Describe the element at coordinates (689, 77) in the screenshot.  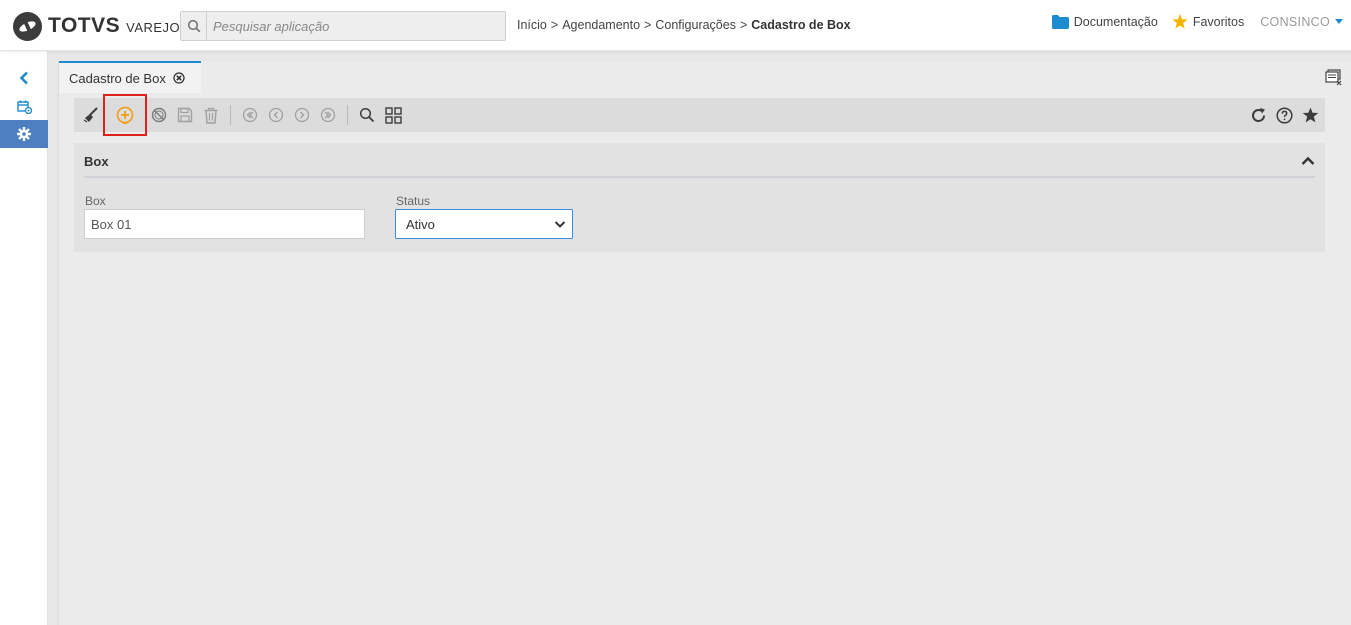
I see `tab-bar: Cadastro de Box` at that location.